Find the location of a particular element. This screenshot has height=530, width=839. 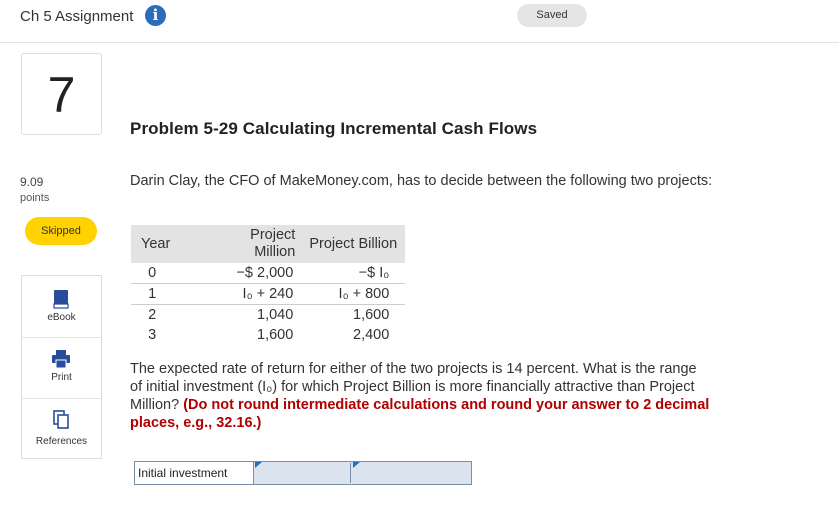

cell-project-billion: 2,400 is located at coordinates (371, 335).